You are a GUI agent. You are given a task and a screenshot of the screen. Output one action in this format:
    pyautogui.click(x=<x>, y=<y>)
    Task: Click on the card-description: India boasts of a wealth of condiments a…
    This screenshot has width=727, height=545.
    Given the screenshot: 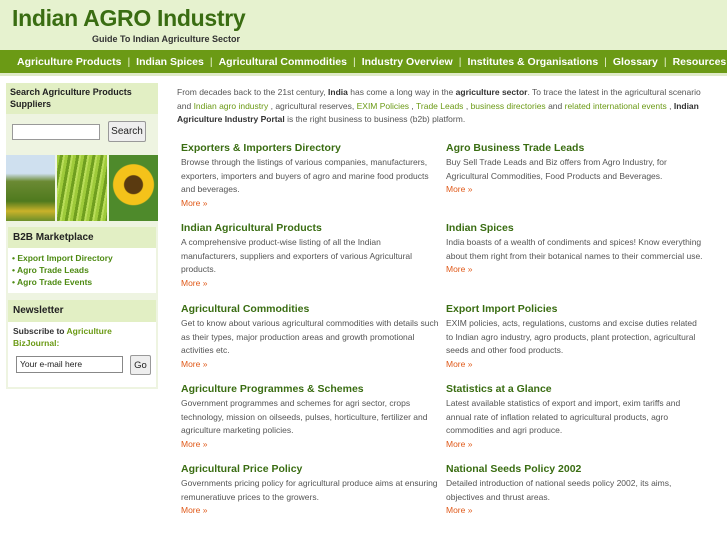 What is the action you would take?
    pyautogui.click(x=574, y=249)
    